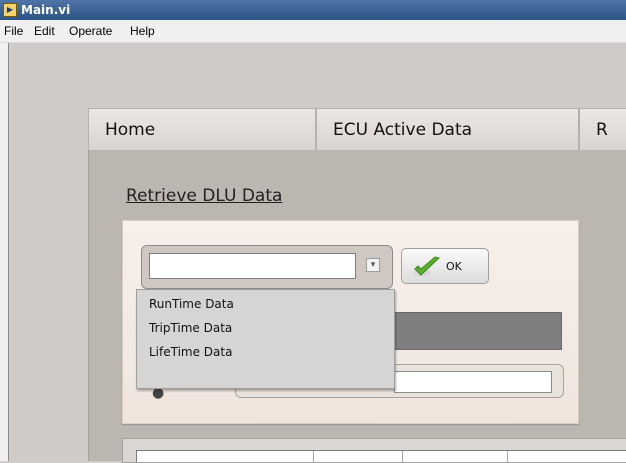 This screenshot has height=463, width=626. What do you see at coordinates (191, 304) in the screenshot?
I see `dropdown-option-runtime: RunTime Data` at bounding box center [191, 304].